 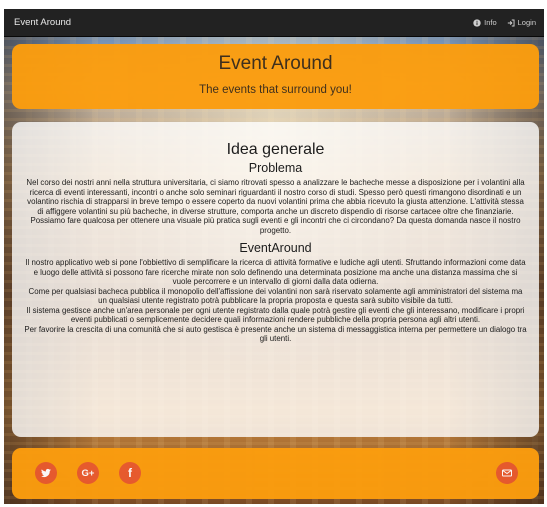 I want to click on google-plus-button: G+, so click(x=88, y=473).